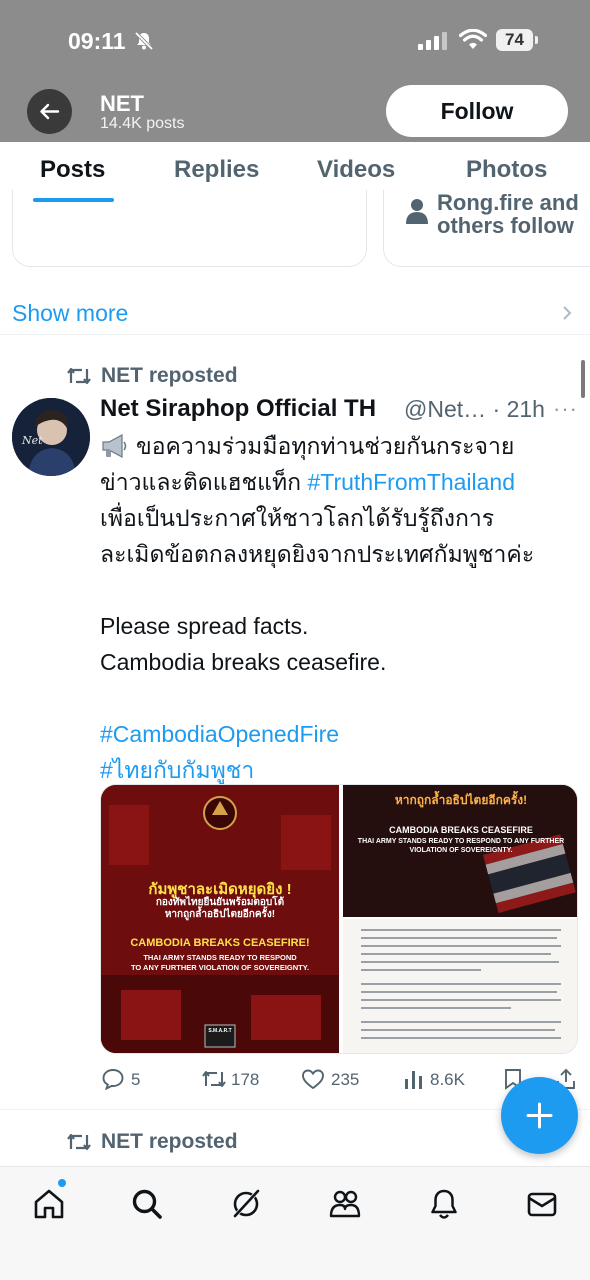 Image resolution: width=590 pixels, height=1280 pixels. I want to click on hashtag-link: #ไทยกับกัมพูชา, so click(337, 770).